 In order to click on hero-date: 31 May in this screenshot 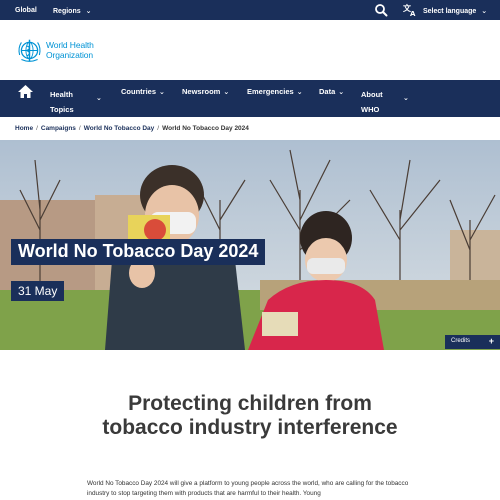, I will do `click(38, 291)`.